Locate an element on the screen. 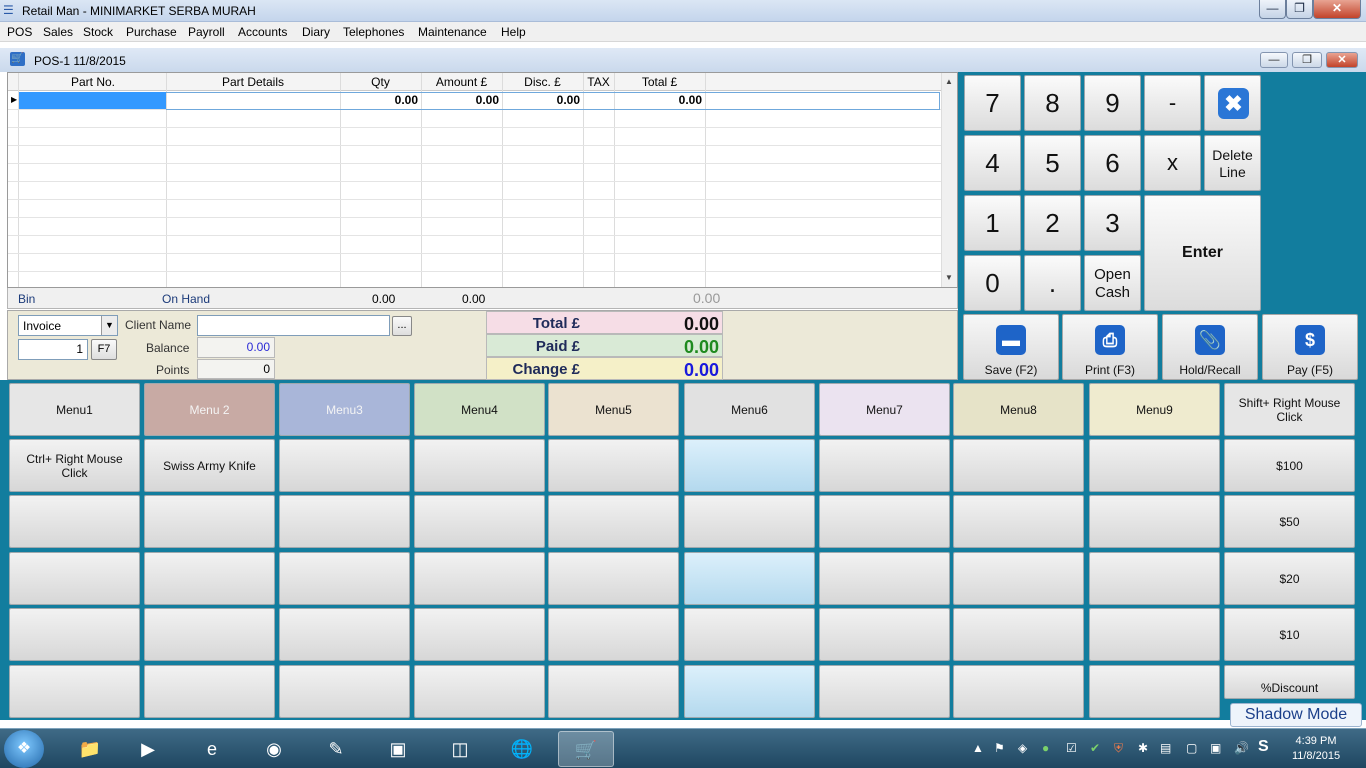  tray-safely-remove-icon: ▢ is located at coordinates (1191, 748).